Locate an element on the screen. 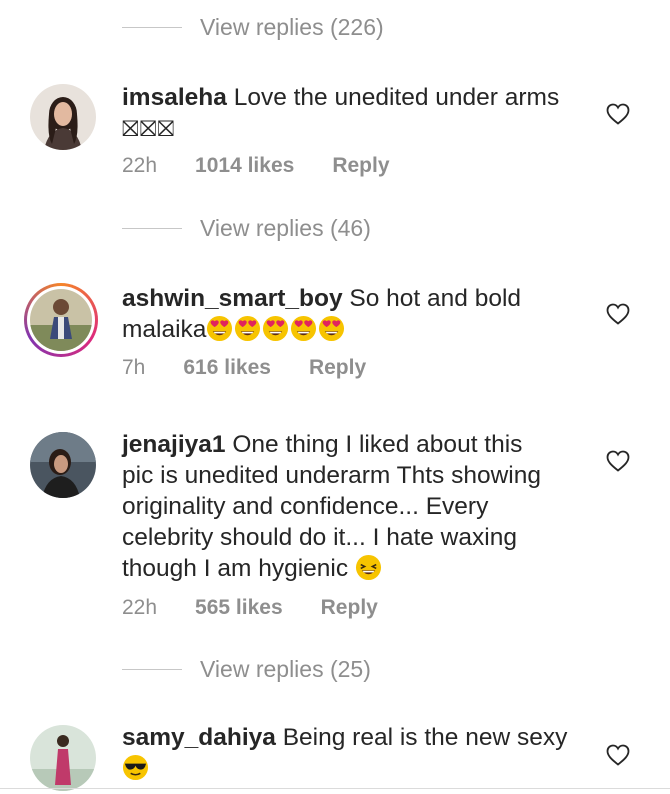 This screenshot has height=794, width=670. comment-meta: 22h 565 likes Reply is located at coordinates (269, 608).